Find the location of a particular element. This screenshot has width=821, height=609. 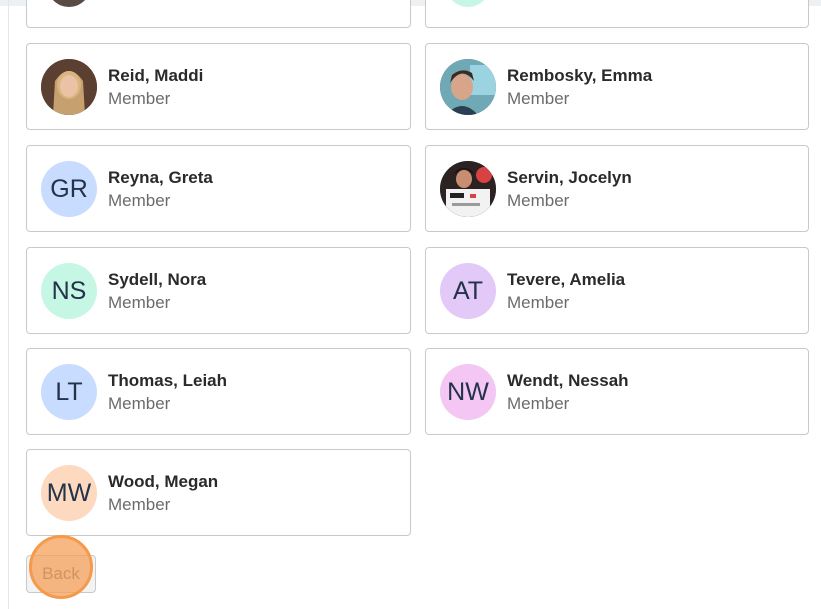

member-avatar-initials: NW is located at coordinates (468, 392).